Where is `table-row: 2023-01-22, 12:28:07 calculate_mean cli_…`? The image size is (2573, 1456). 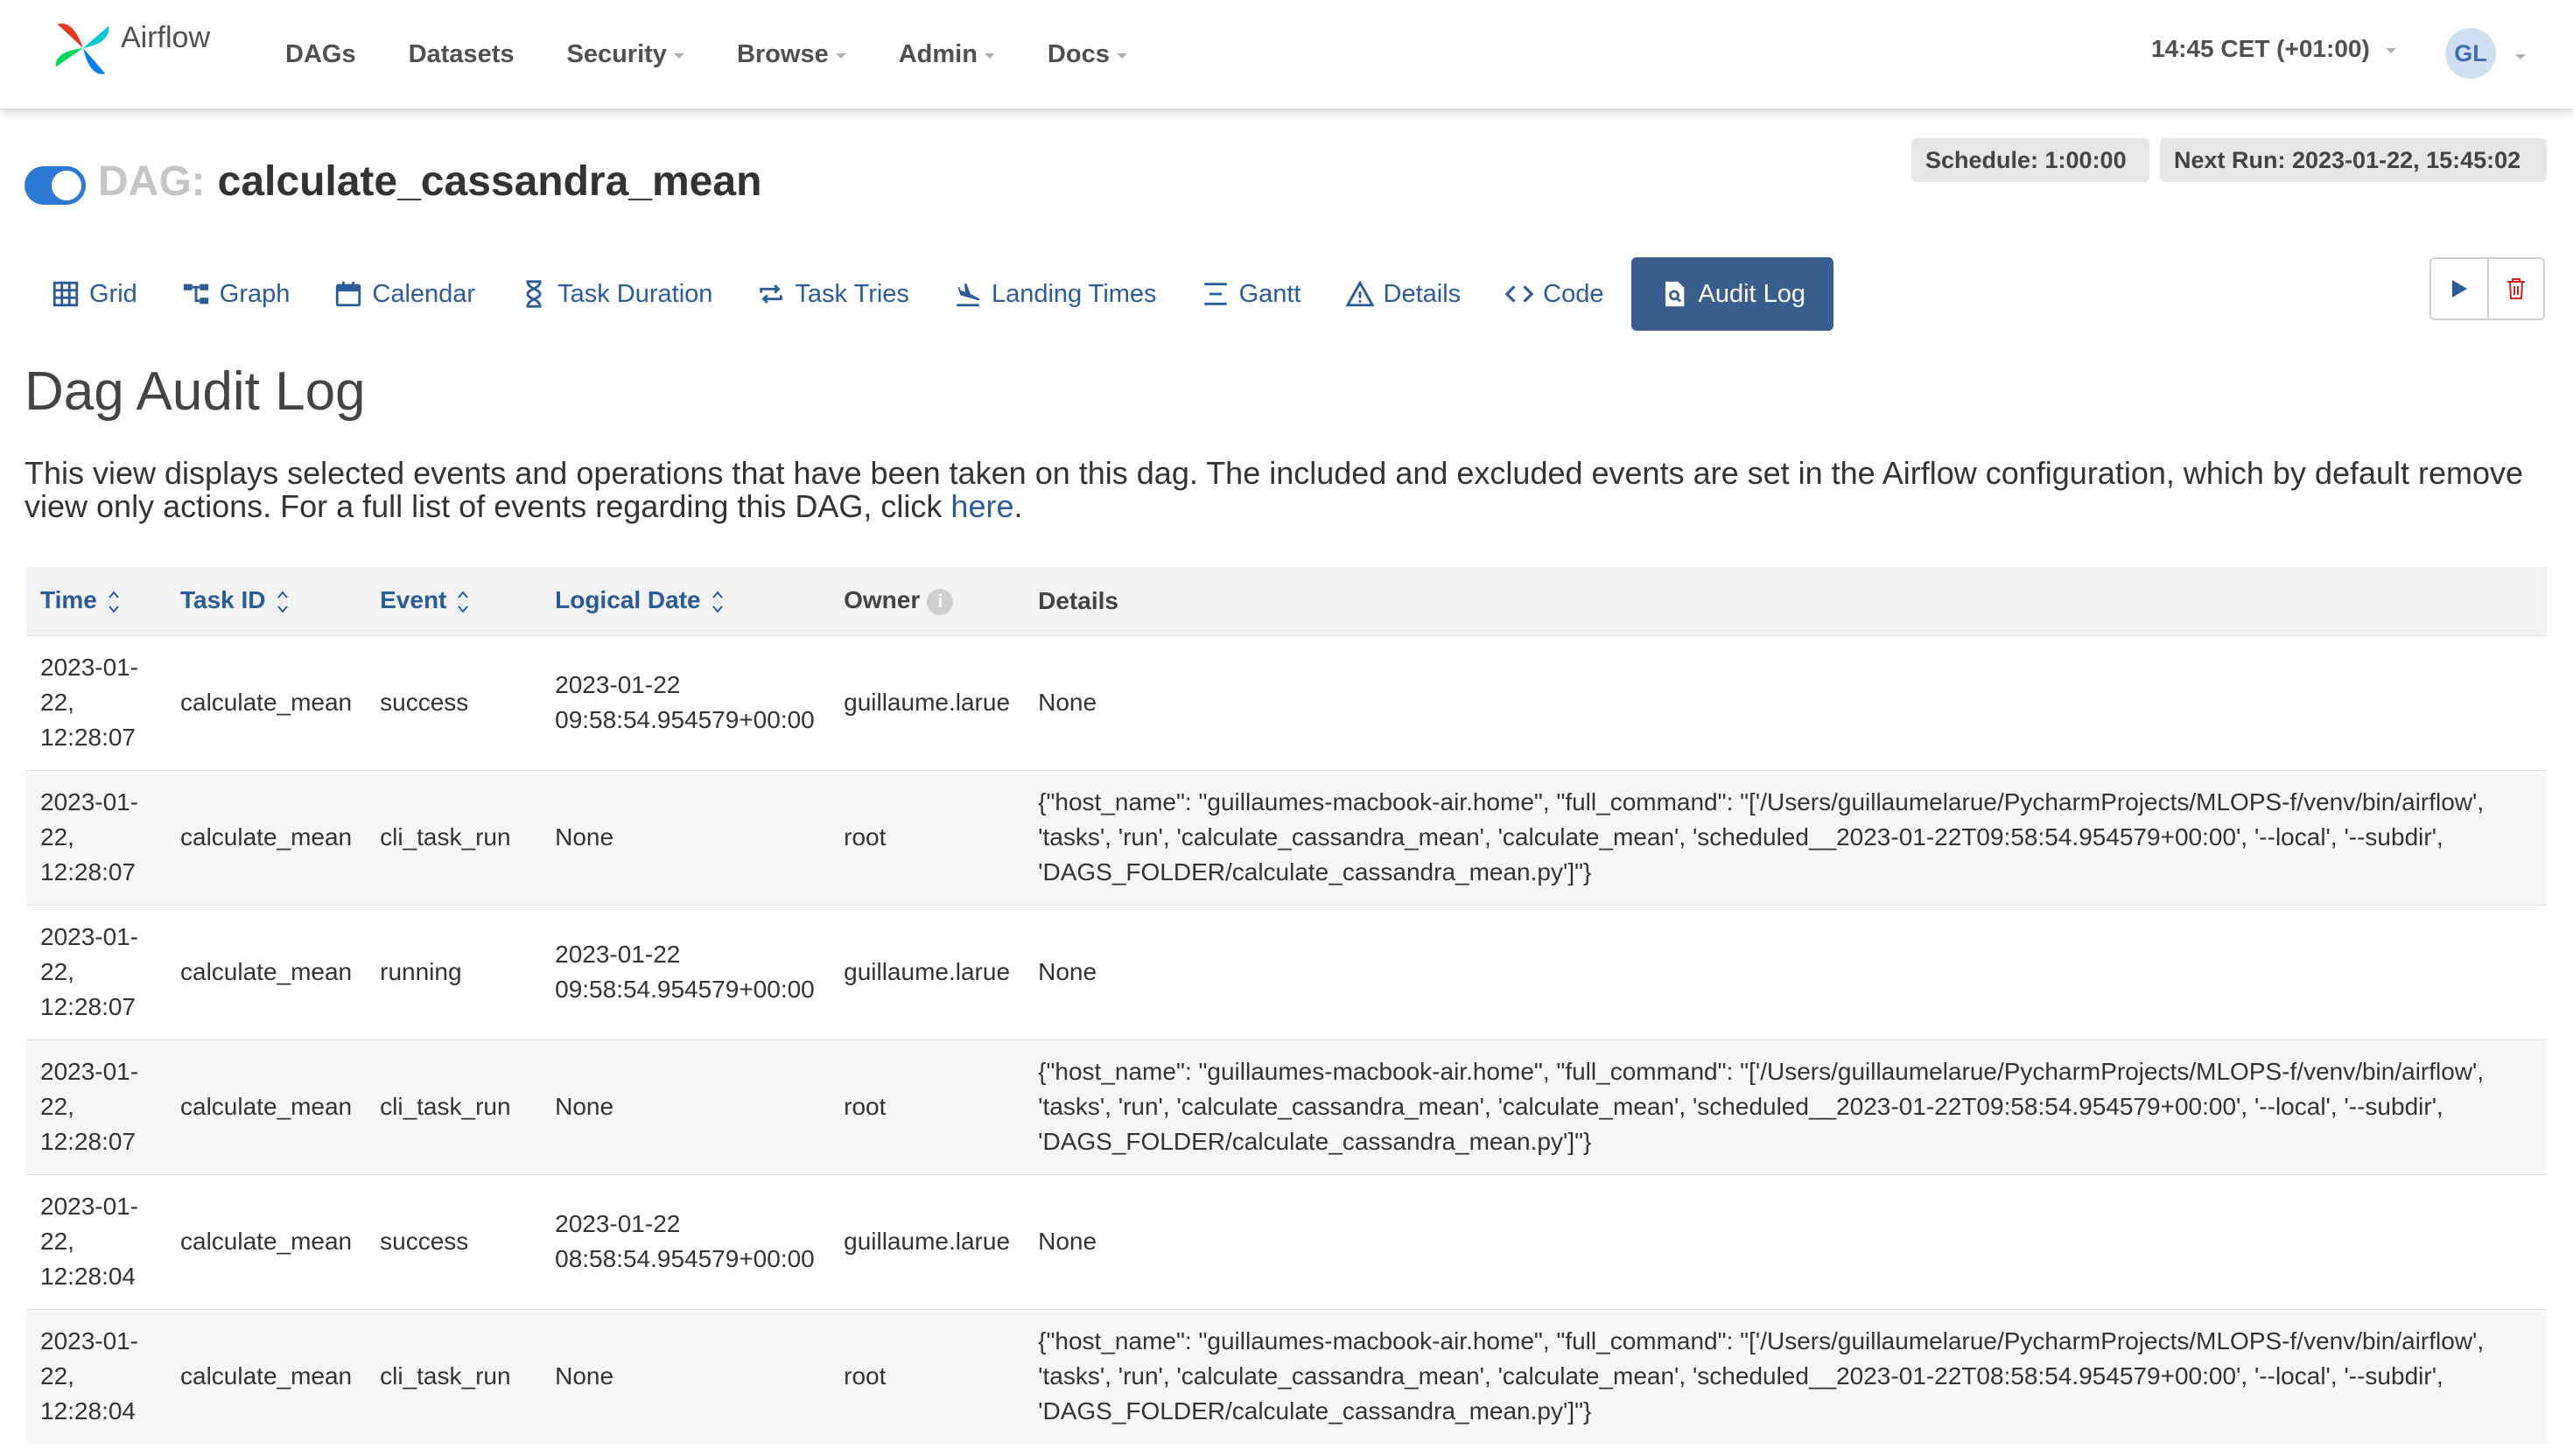 table-row: 2023-01-22, 12:28:07 calculate_mean cli_… is located at coordinates (1286, 837).